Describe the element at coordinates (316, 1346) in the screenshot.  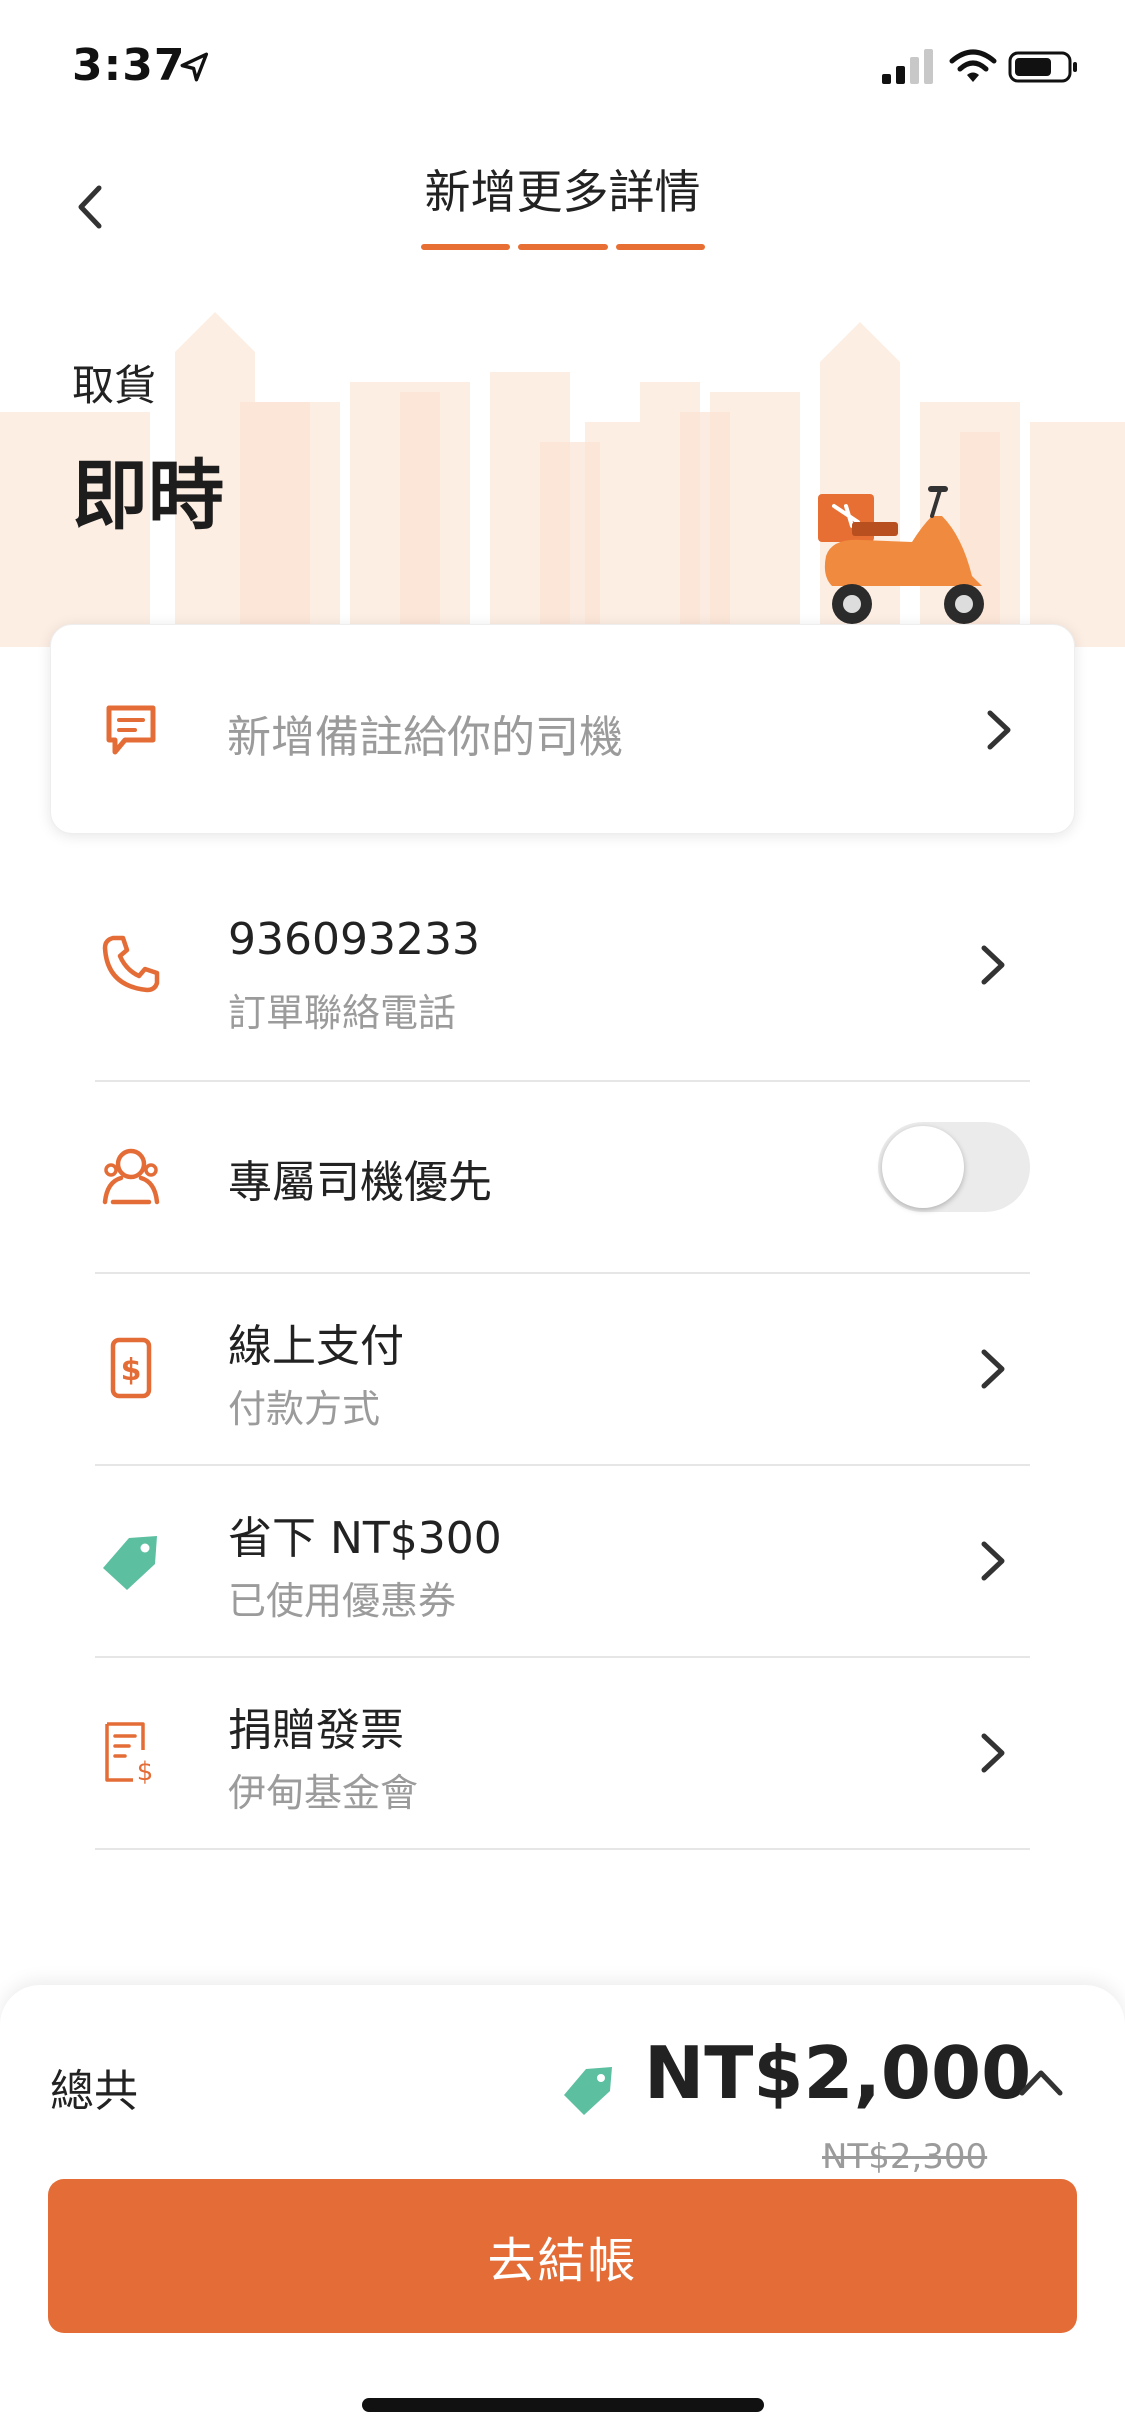
I see `payment-method-title: 線上支付` at that location.